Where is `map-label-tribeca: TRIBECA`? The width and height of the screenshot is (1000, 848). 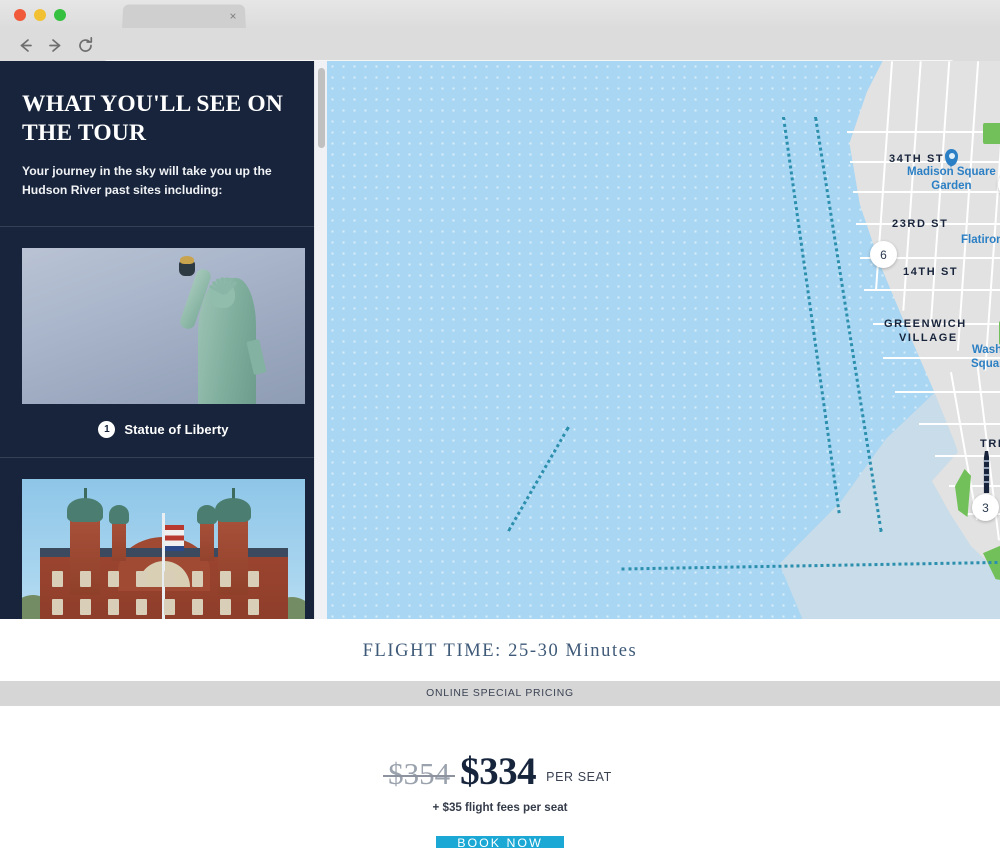 map-label-tribeca: TRIBECA is located at coordinates (990, 444).